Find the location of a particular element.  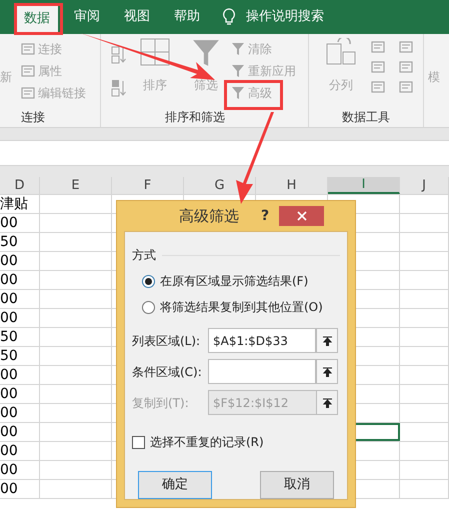

radio-option: 在原有区域显示筛选结果(F) is located at coordinates (241, 281).